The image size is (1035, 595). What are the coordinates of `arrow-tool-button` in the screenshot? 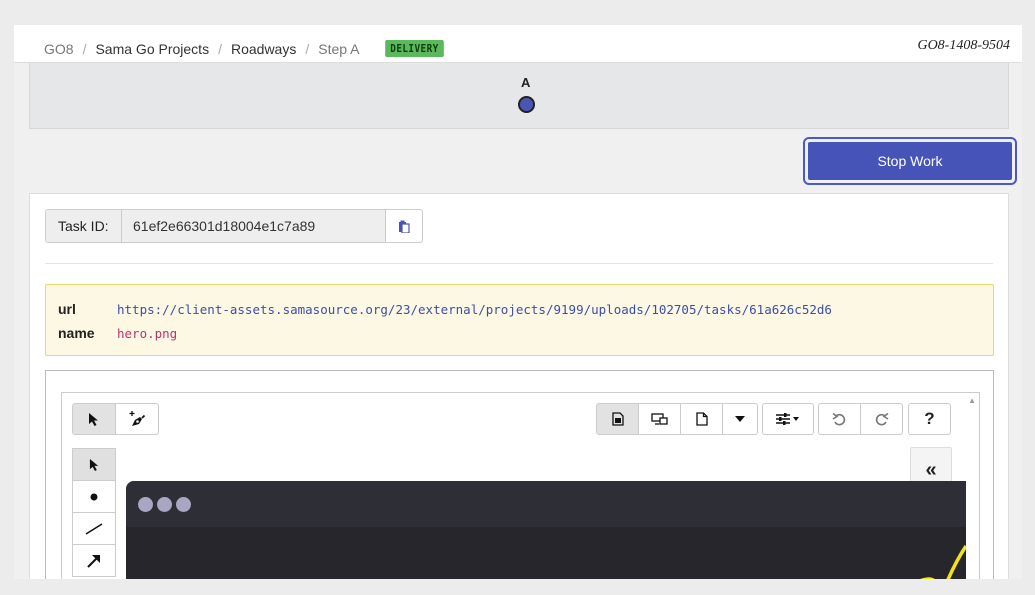 It's located at (94, 560).